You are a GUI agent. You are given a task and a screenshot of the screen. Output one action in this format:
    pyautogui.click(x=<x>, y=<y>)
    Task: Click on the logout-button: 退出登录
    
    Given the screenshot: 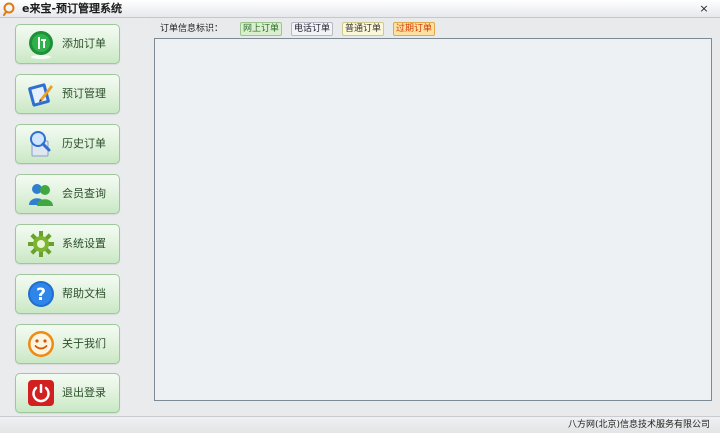 What is the action you would take?
    pyautogui.click(x=67, y=393)
    